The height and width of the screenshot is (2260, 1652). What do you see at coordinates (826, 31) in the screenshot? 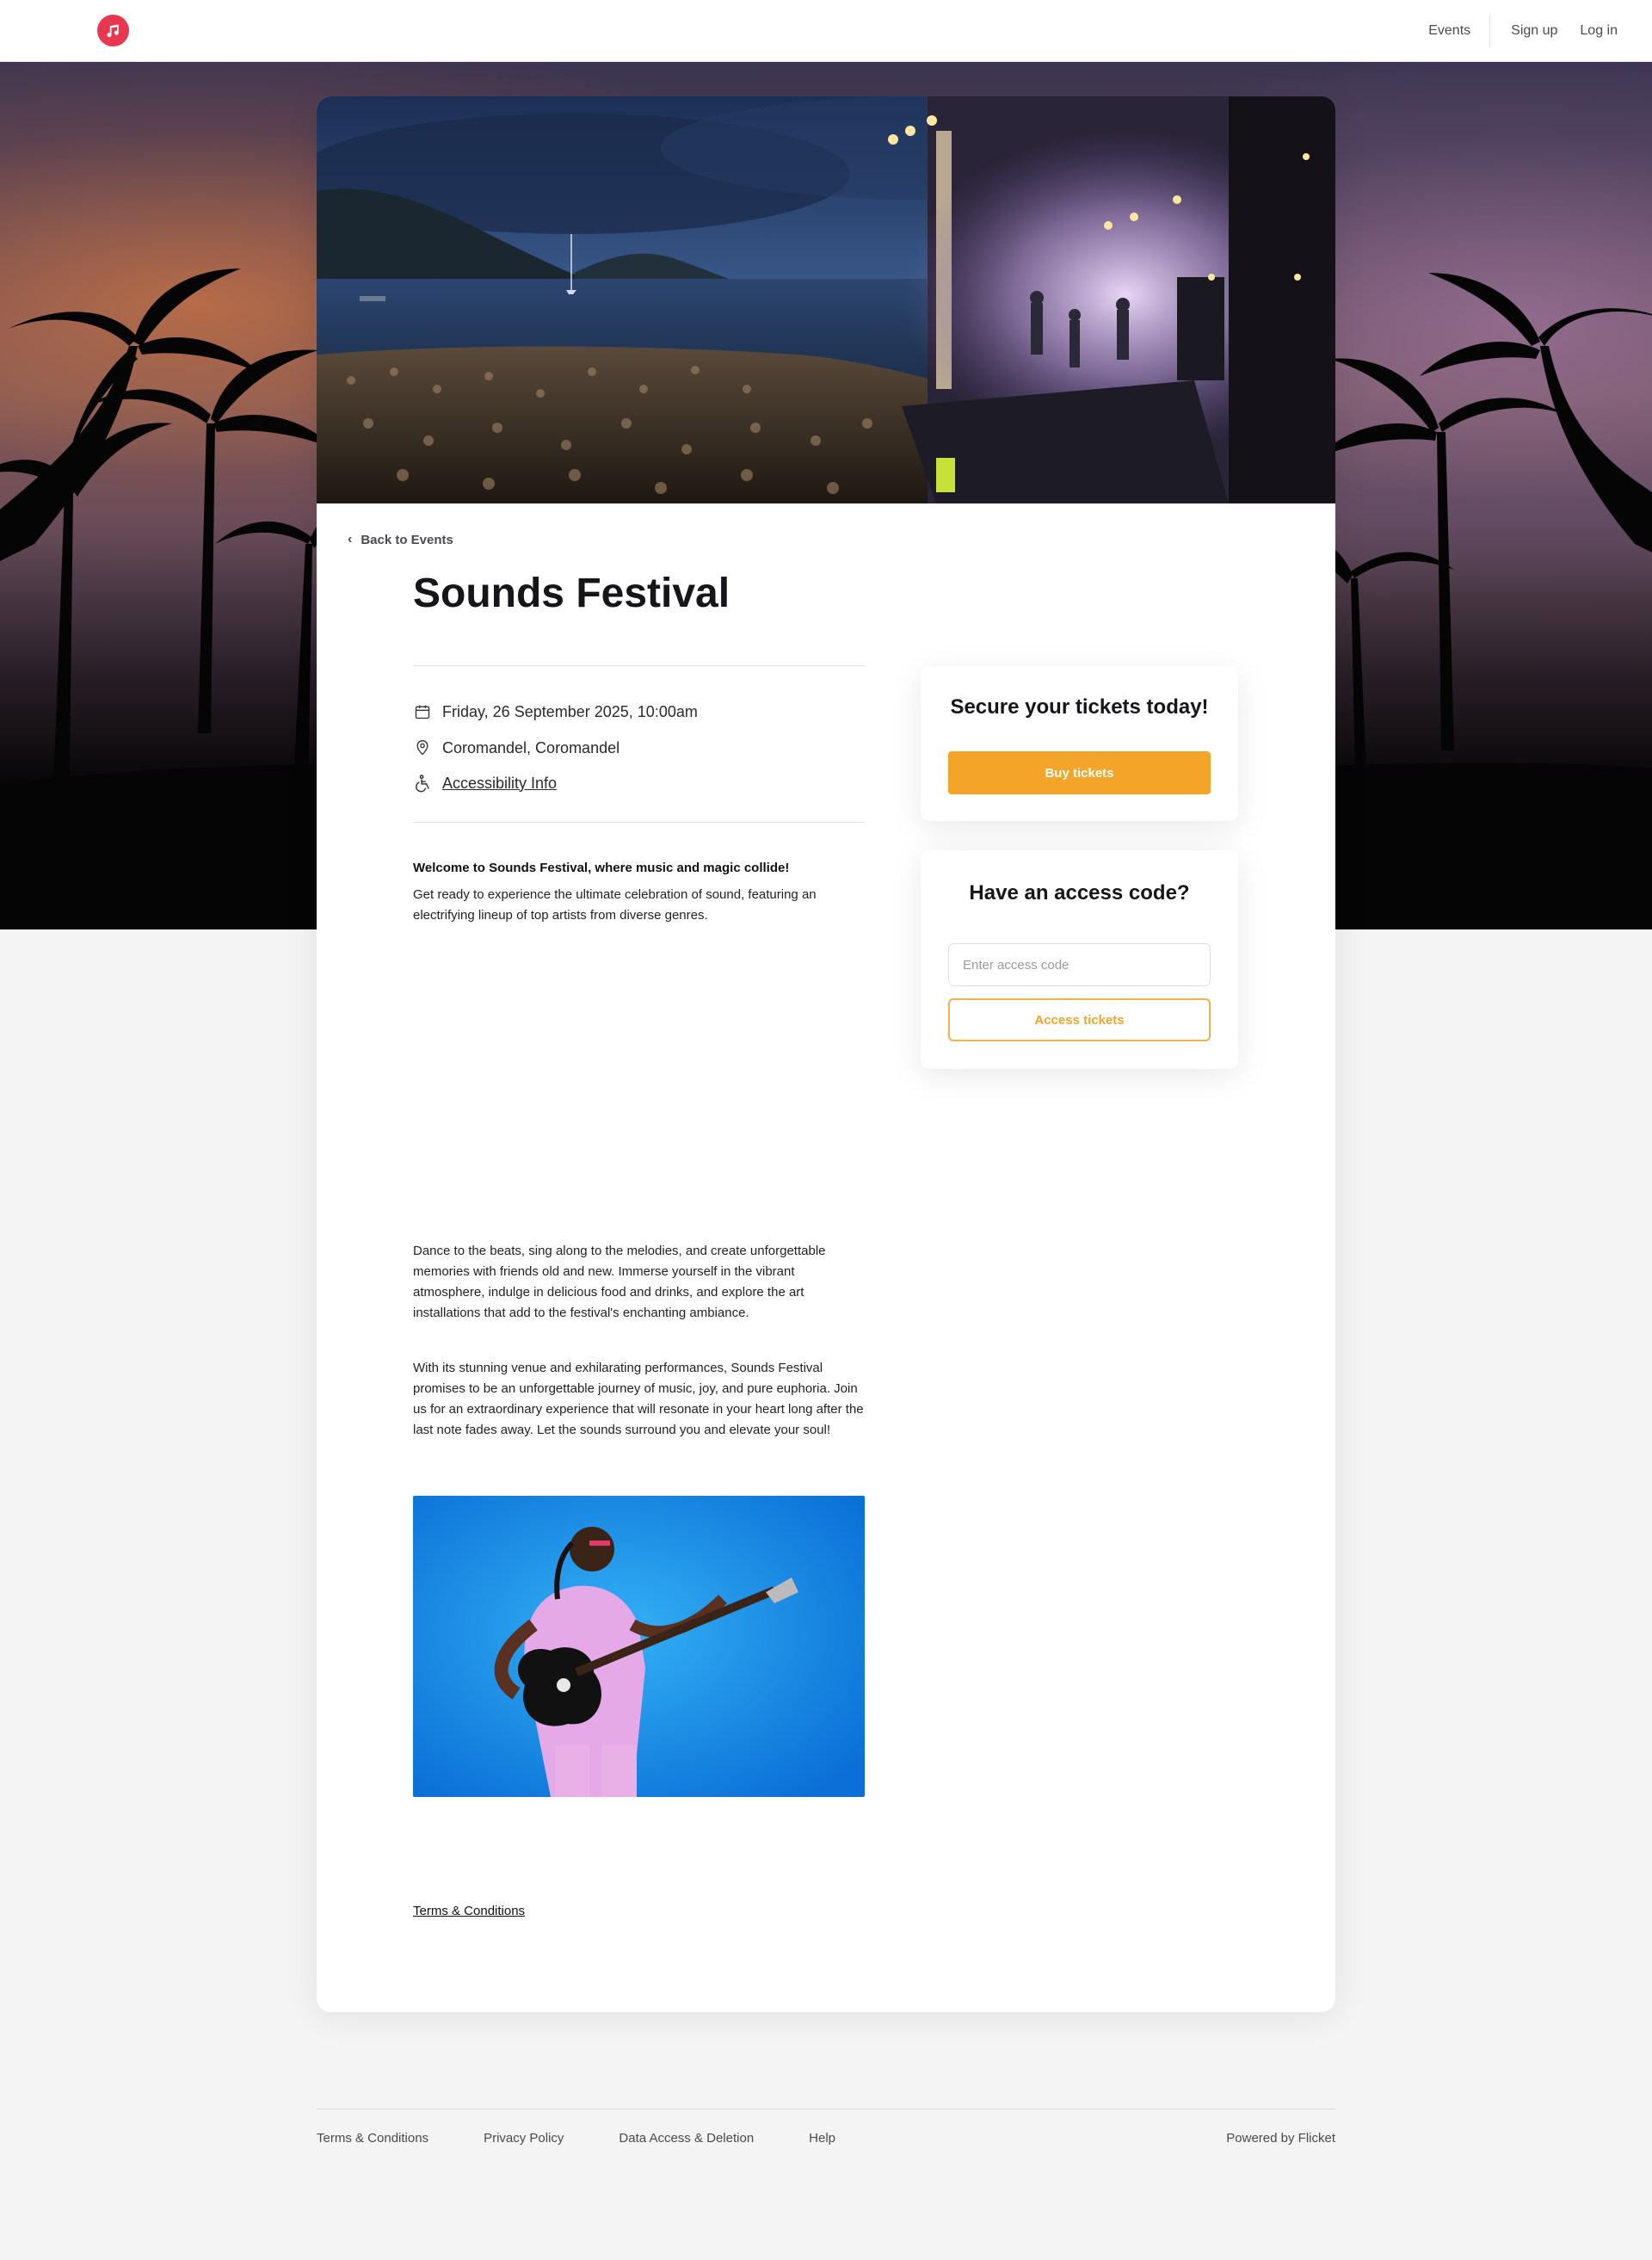
I see `top-navigation-bar: Events Sign up Log in` at bounding box center [826, 31].